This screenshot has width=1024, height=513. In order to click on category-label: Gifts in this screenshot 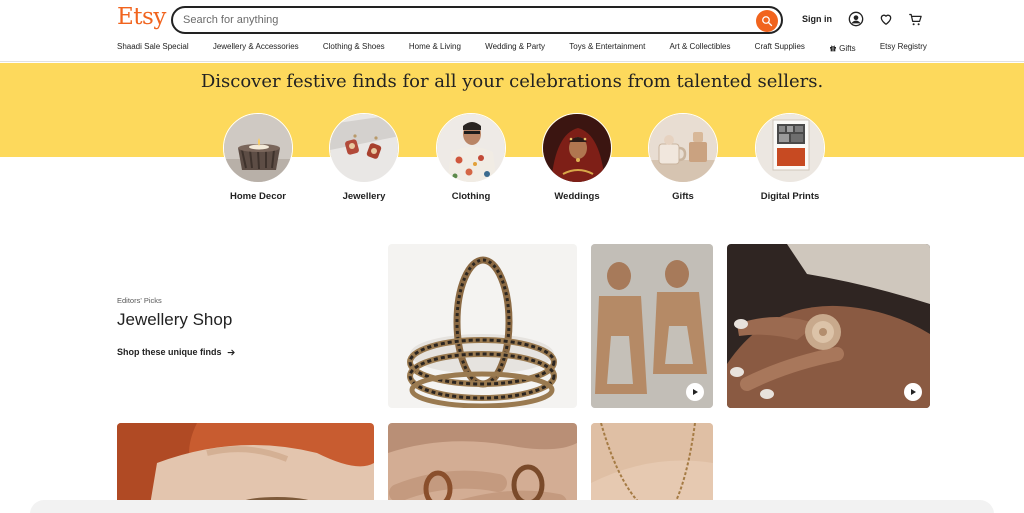, I will do `click(683, 196)`.